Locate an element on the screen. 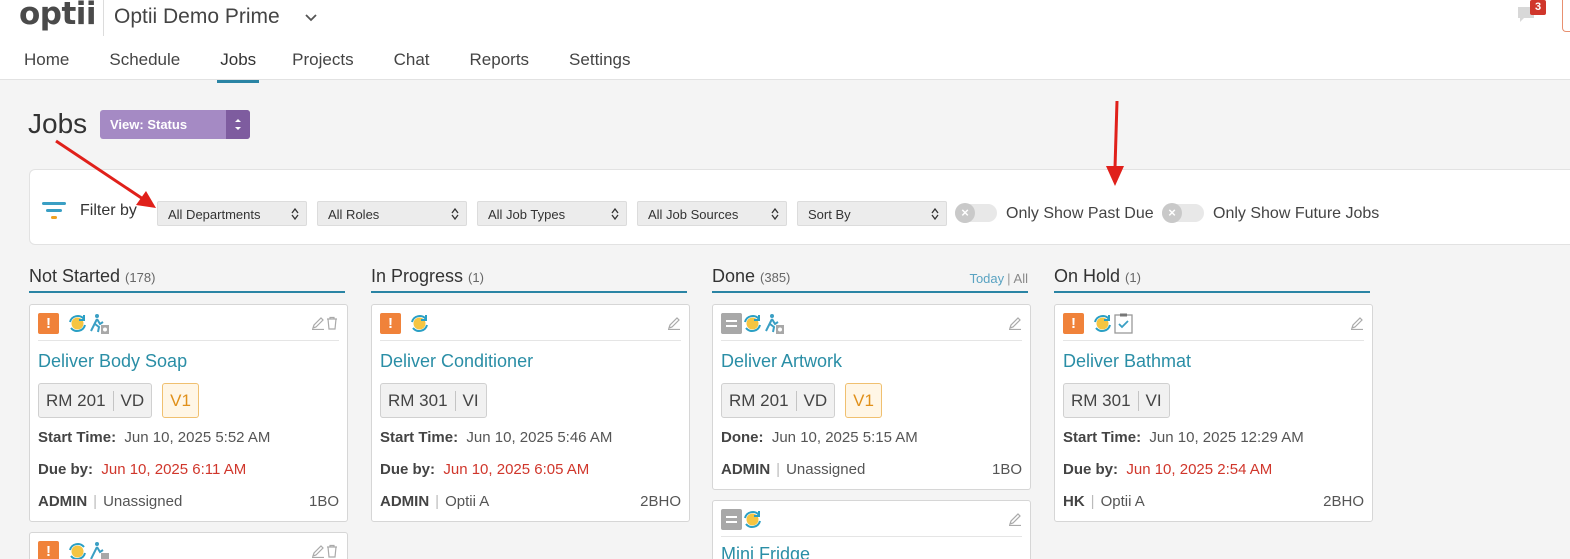  due-row: Due by: Jun 10, 2025 6:11 AM is located at coordinates (142, 469).